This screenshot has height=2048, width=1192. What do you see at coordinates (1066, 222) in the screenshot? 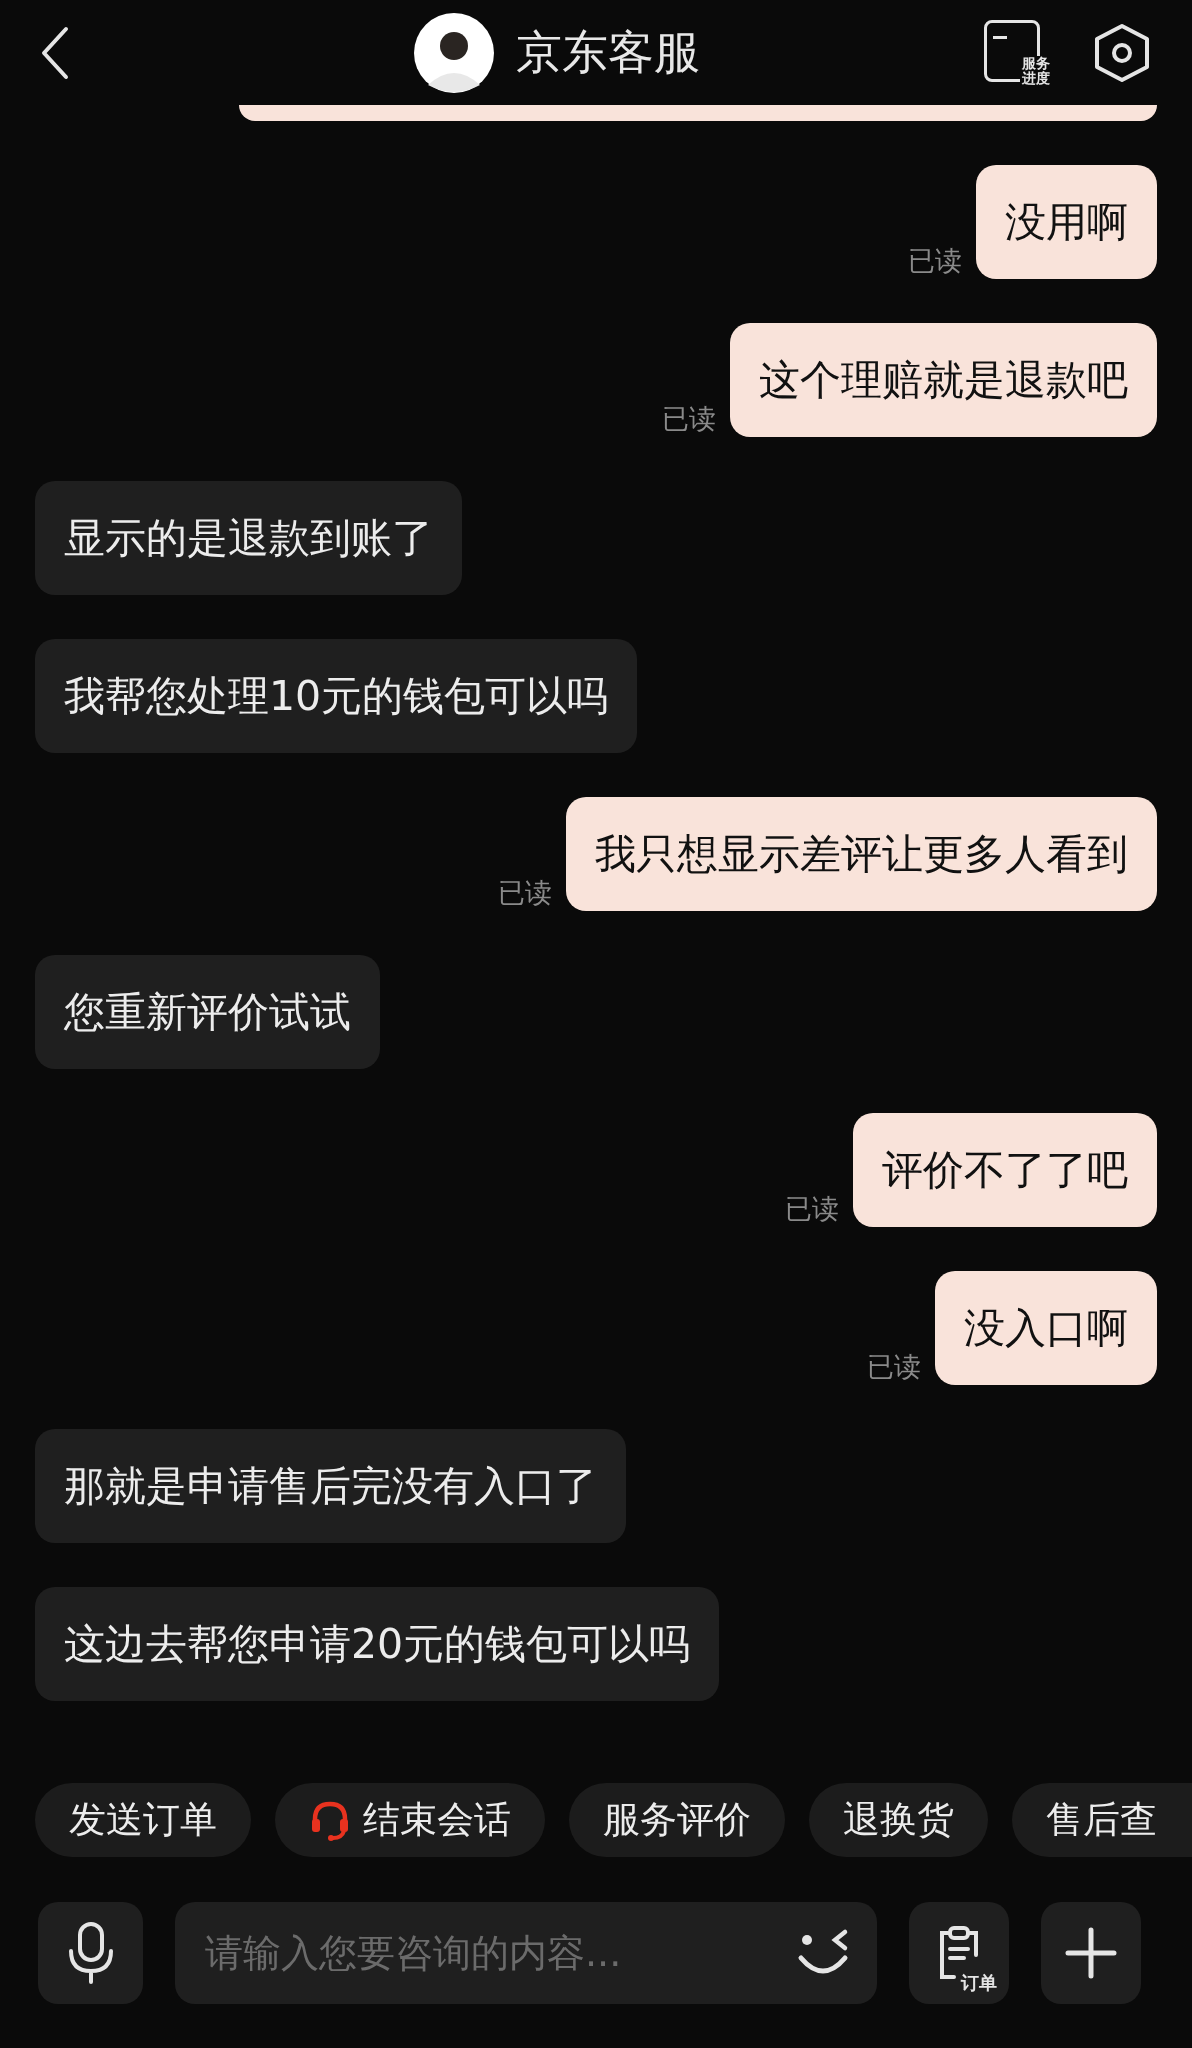
I see `message-bubble: 没用啊` at bounding box center [1066, 222].